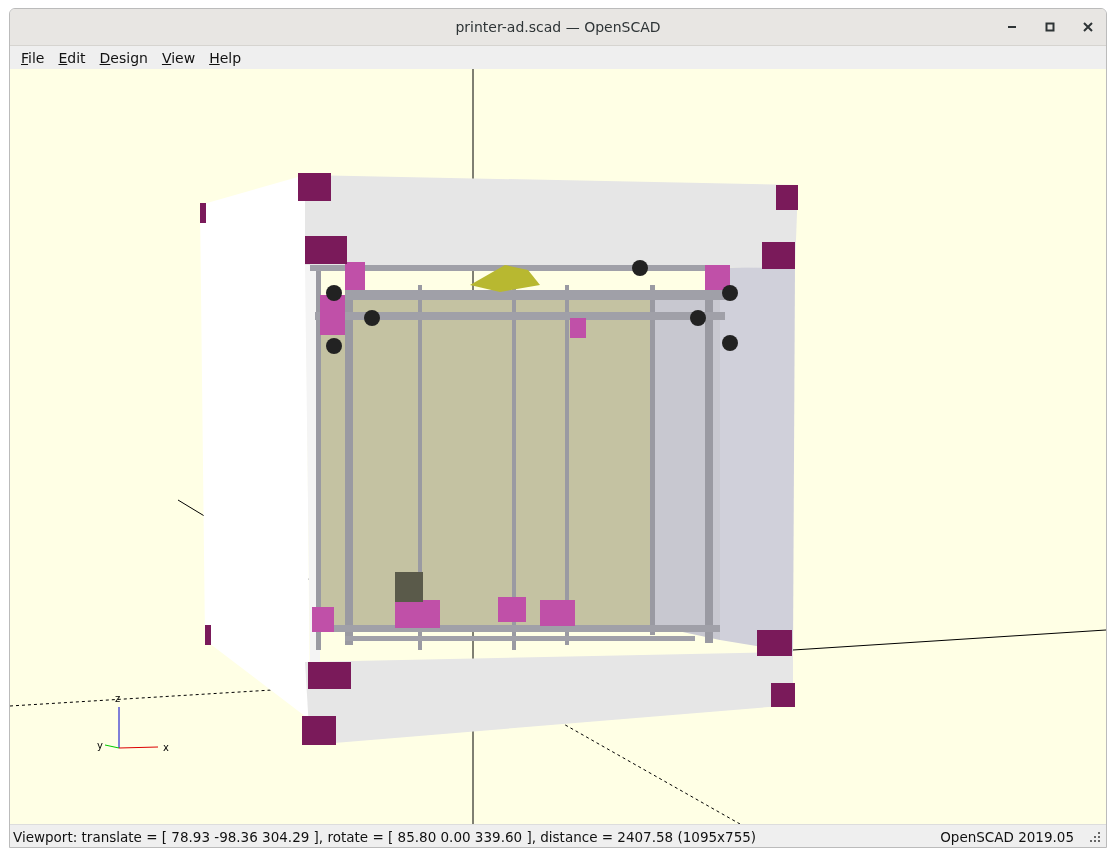 The image size is (1115, 857). What do you see at coordinates (1012, 27) in the screenshot?
I see `minimize-icon` at bounding box center [1012, 27].